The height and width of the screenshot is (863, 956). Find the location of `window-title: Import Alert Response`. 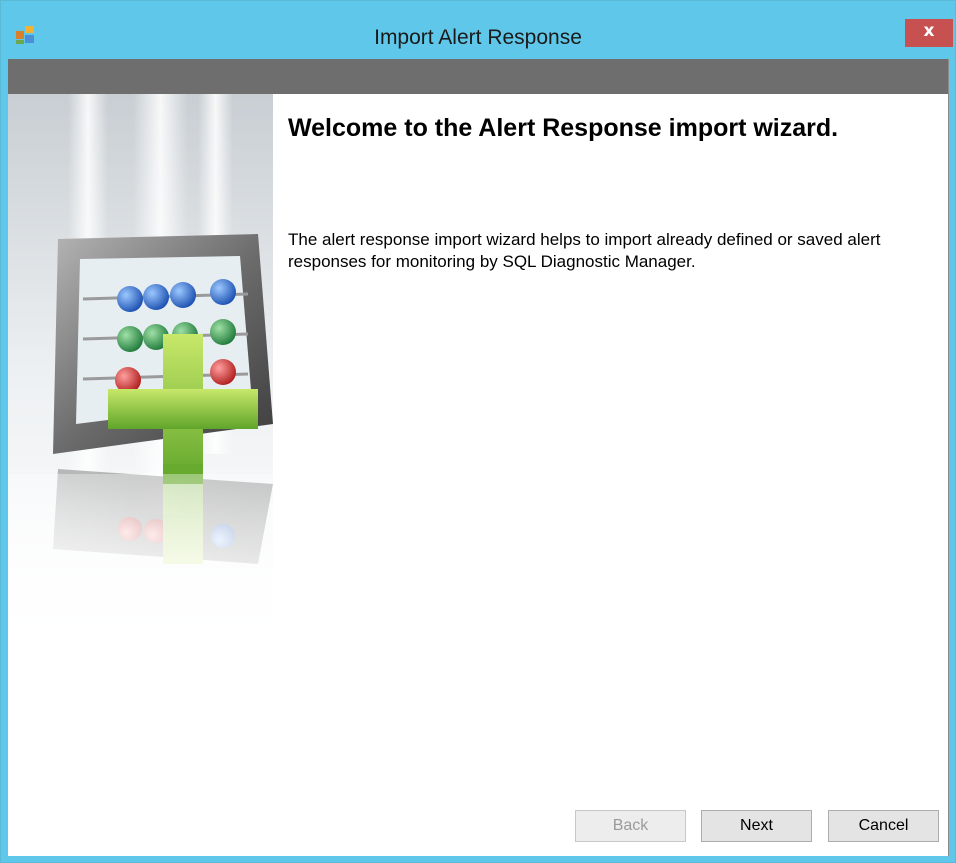

window-title: Import Alert Response is located at coordinates (478, 37).